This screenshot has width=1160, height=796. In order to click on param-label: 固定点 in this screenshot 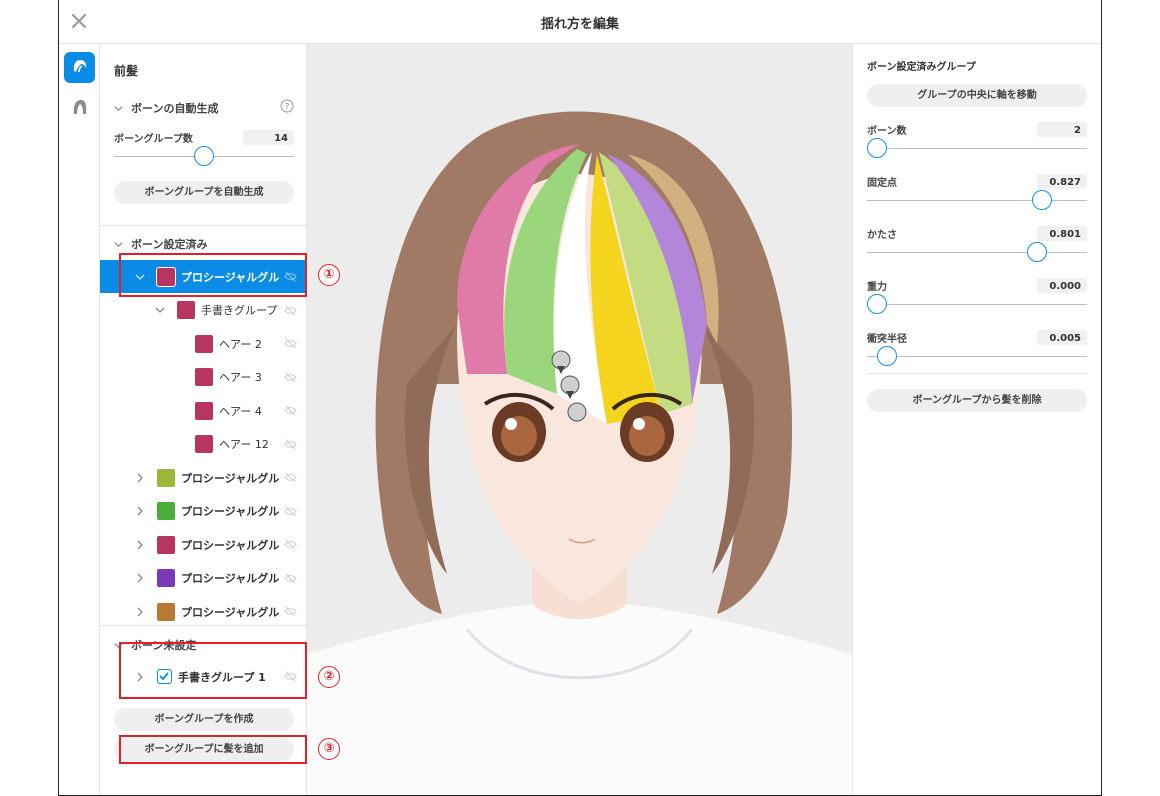, I will do `click(882, 183)`.